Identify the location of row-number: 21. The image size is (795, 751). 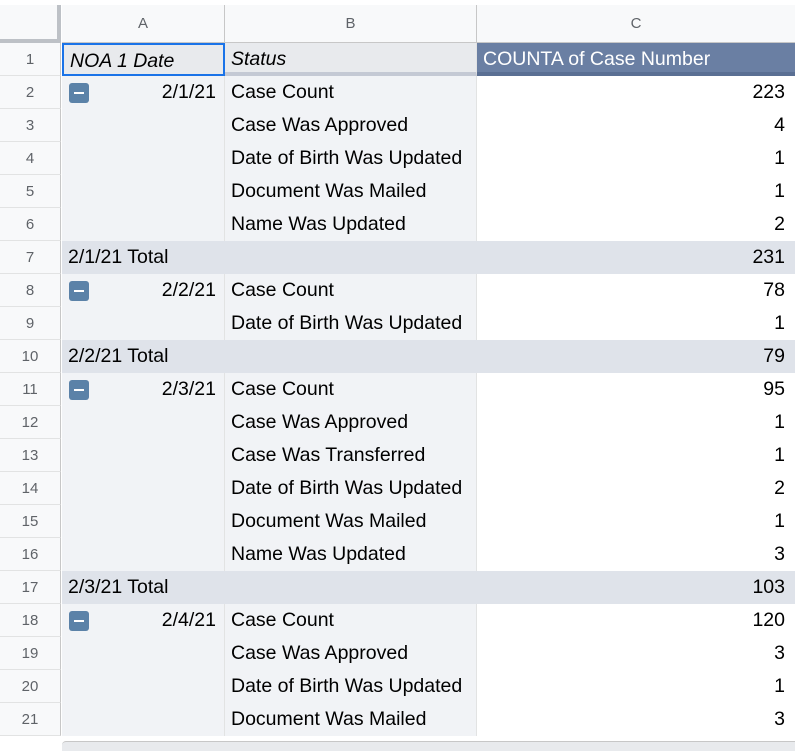
(30, 719).